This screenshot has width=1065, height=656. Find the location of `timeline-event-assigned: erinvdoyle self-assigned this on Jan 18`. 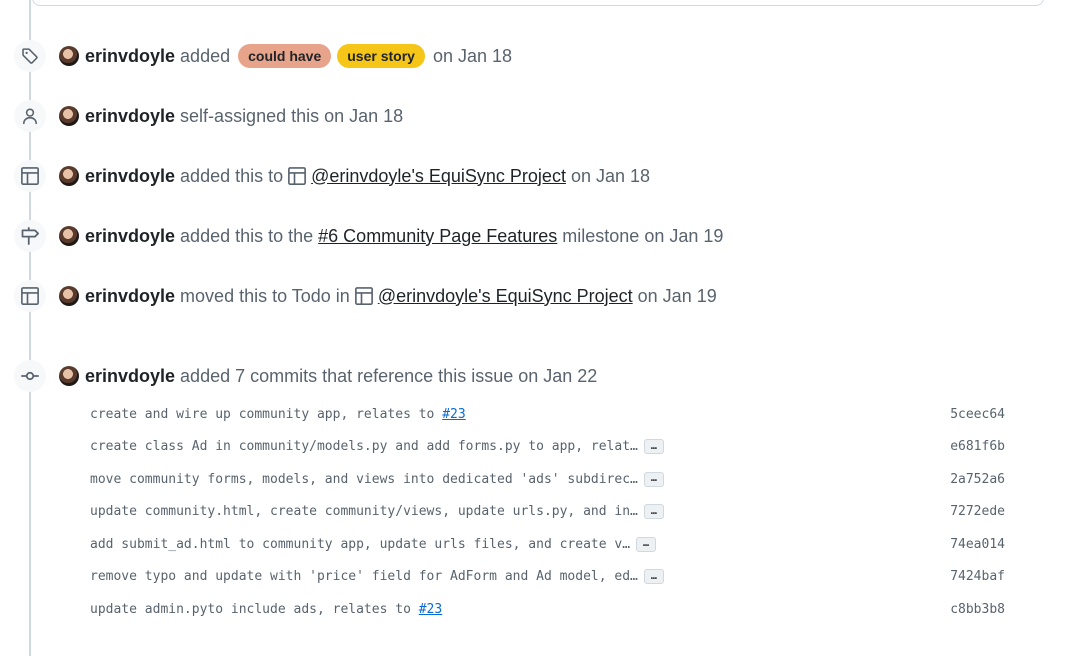

timeline-event-assigned: erinvdoyle self-assigned this on Jan 18 is located at coordinates (532, 116).